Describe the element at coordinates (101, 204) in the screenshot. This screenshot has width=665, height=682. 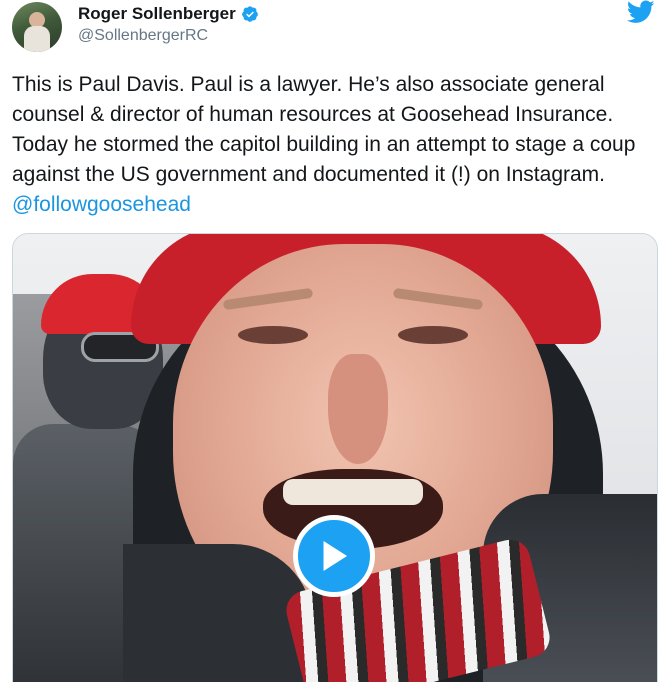
I see `mention-link: @followgoosehead` at that location.